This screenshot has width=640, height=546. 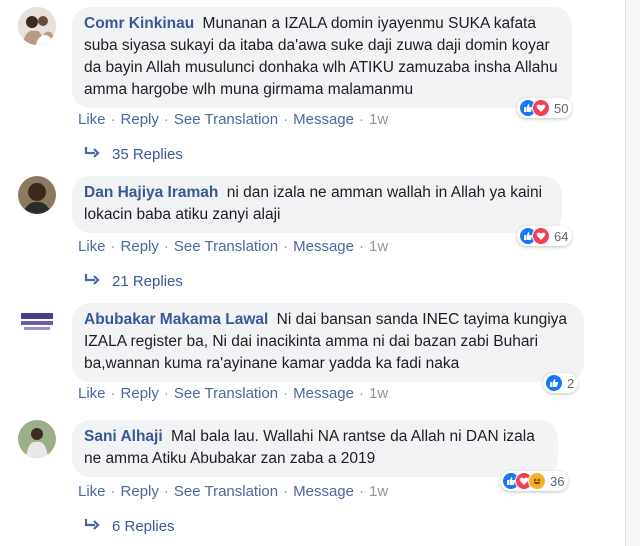 What do you see at coordinates (561, 108) in the screenshot?
I see `reaction-count: 50` at bounding box center [561, 108].